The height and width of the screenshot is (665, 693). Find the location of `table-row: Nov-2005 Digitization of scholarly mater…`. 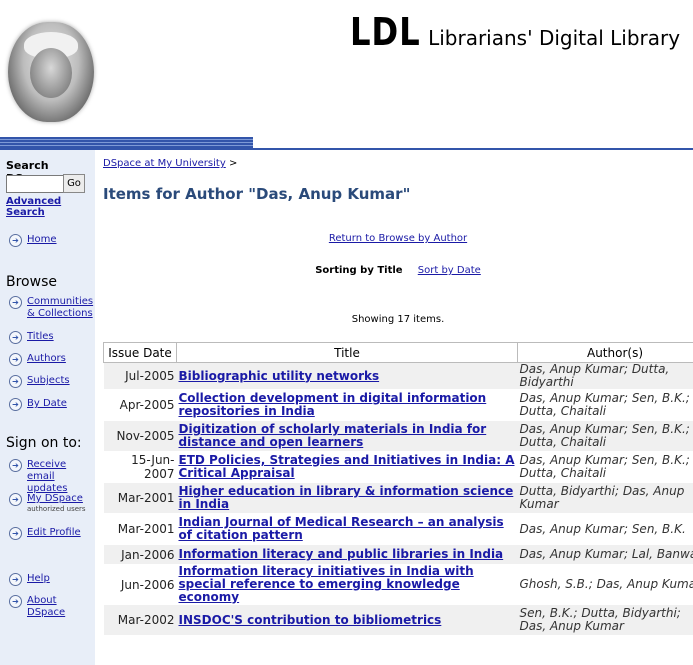

table-row: Nov-2005 Digitization of scholarly mater… is located at coordinates (398, 436).